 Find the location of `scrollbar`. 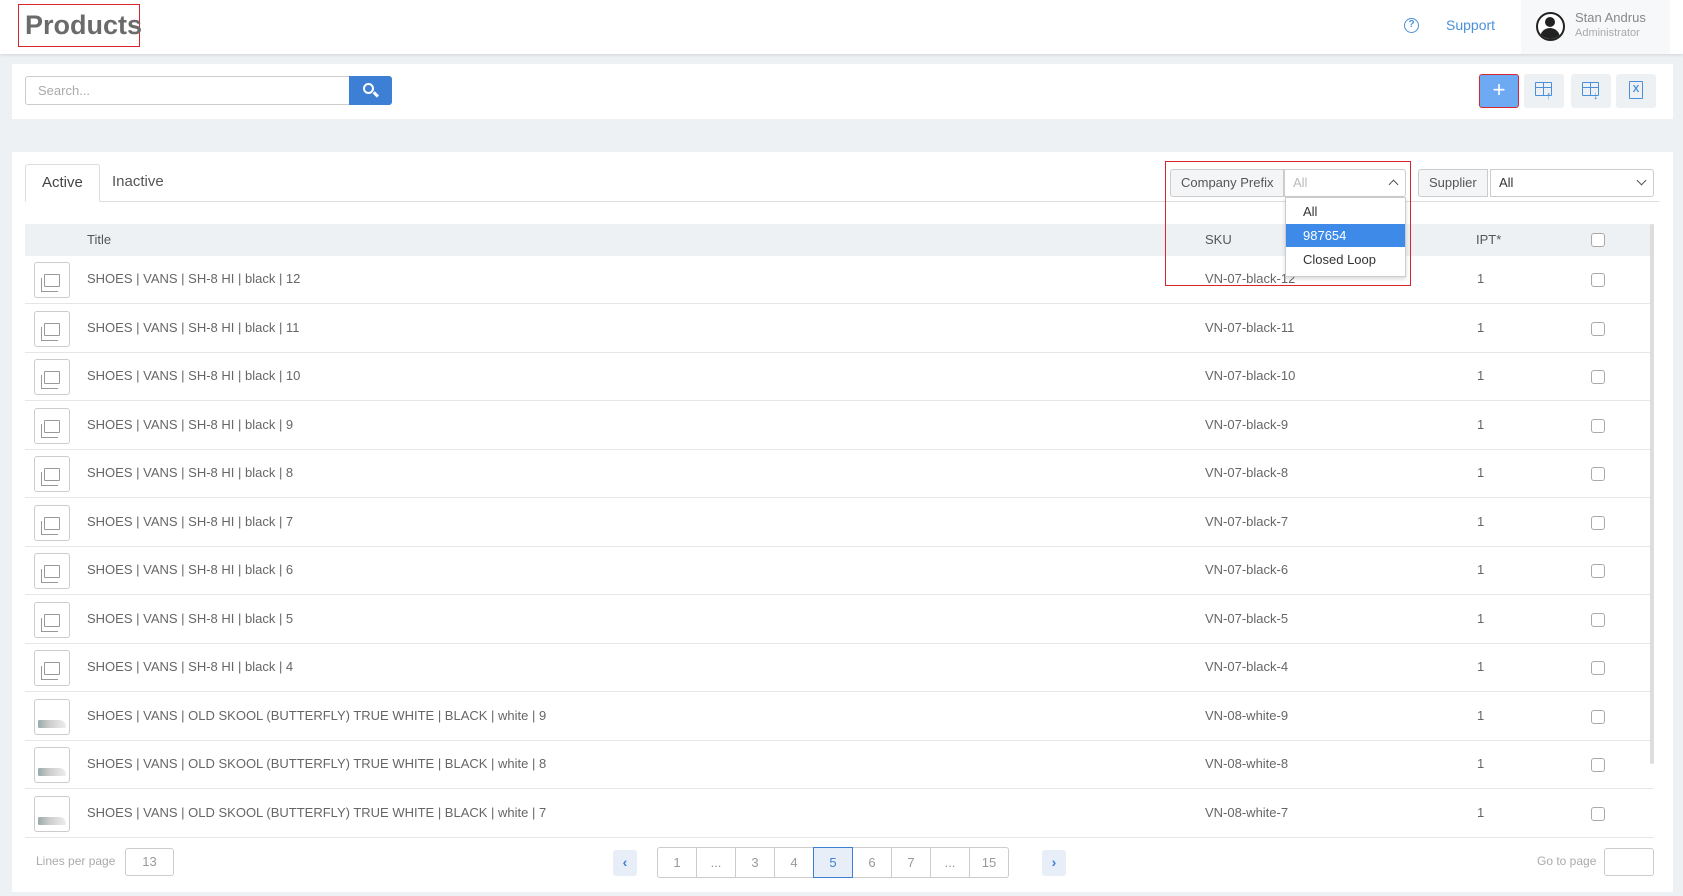

scrollbar is located at coordinates (1652, 494).